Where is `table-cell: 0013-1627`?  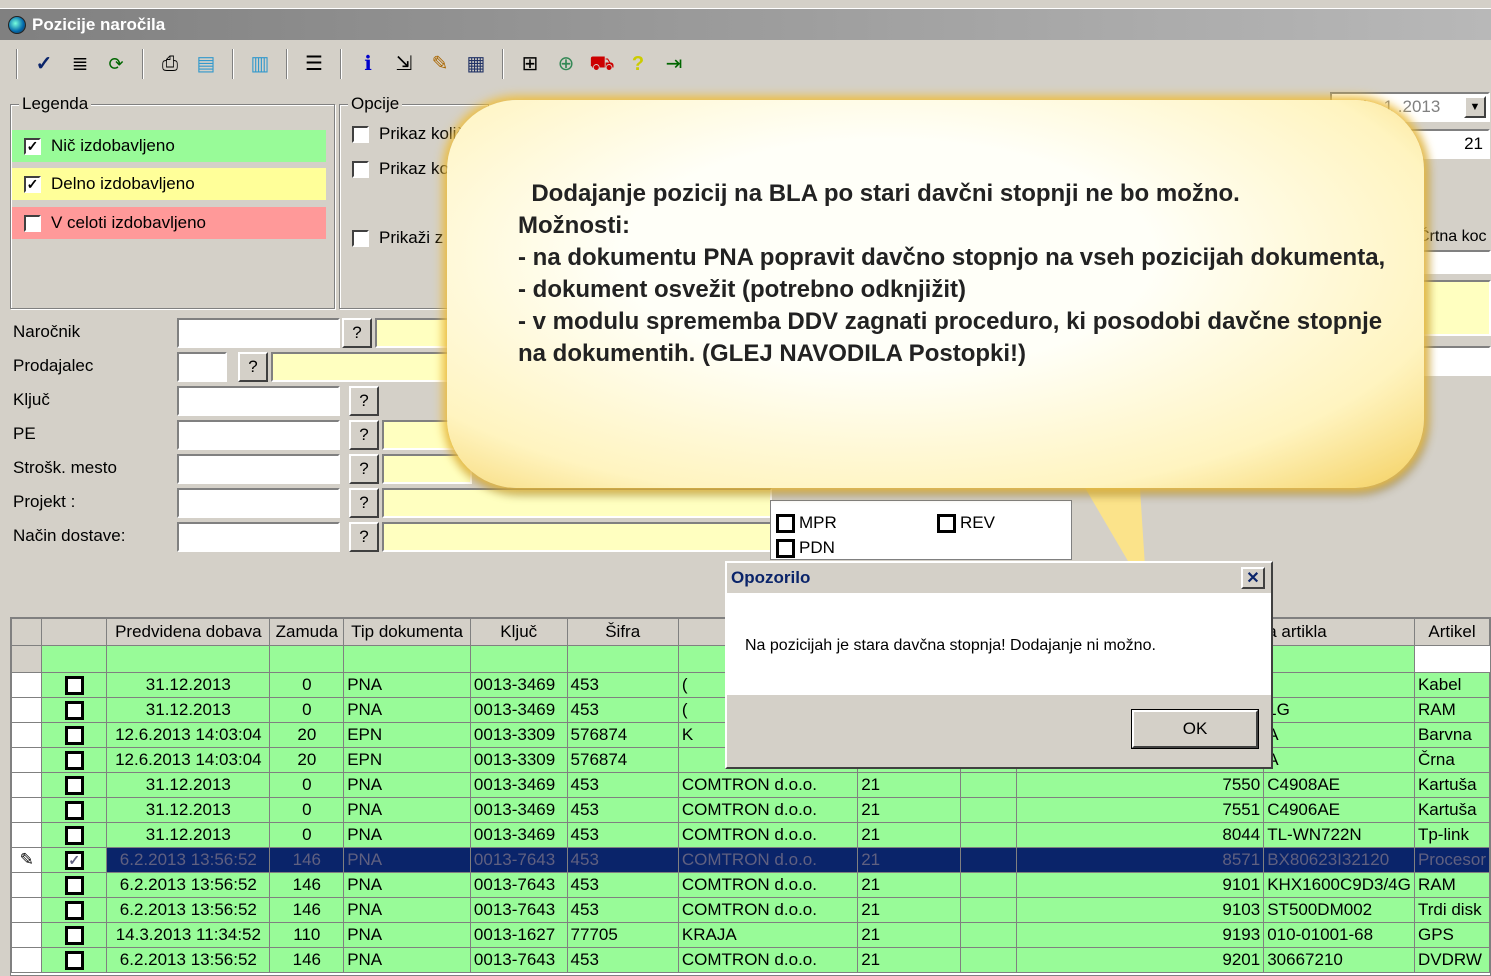 table-cell: 0013-1627 is located at coordinates (518, 935).